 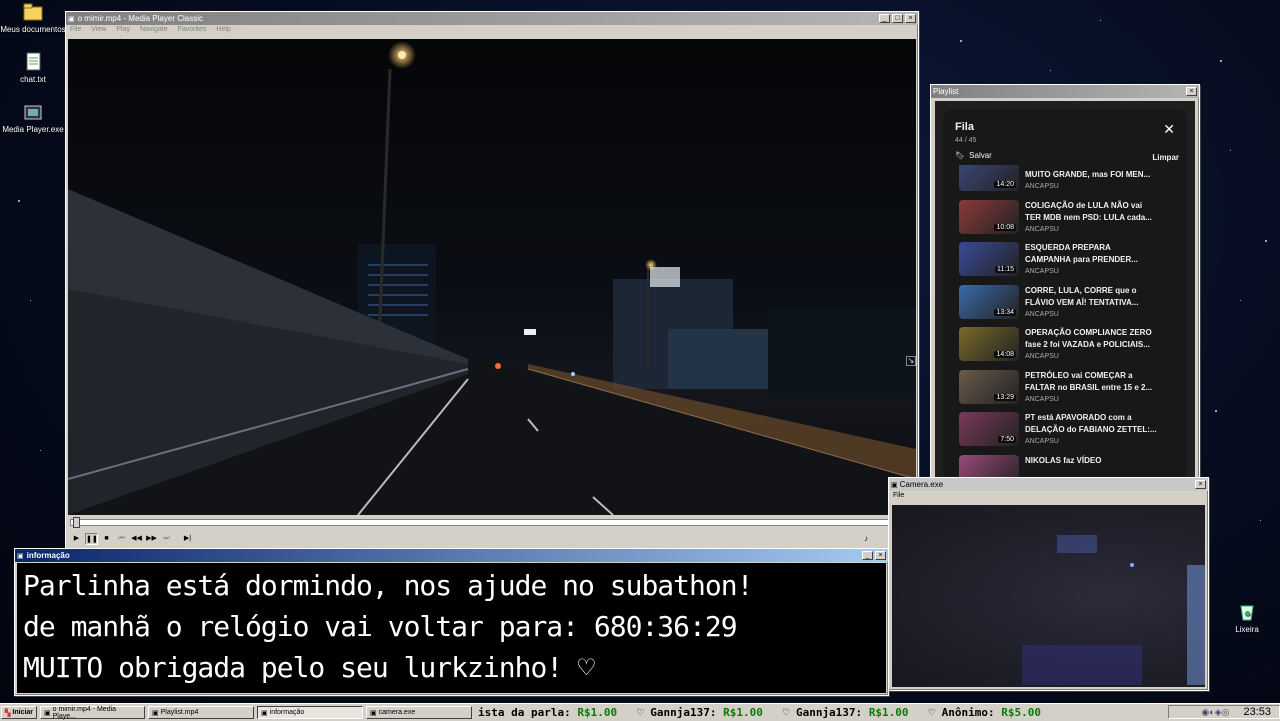 I want to click on window-title: informação, so click(x=48, y=555).